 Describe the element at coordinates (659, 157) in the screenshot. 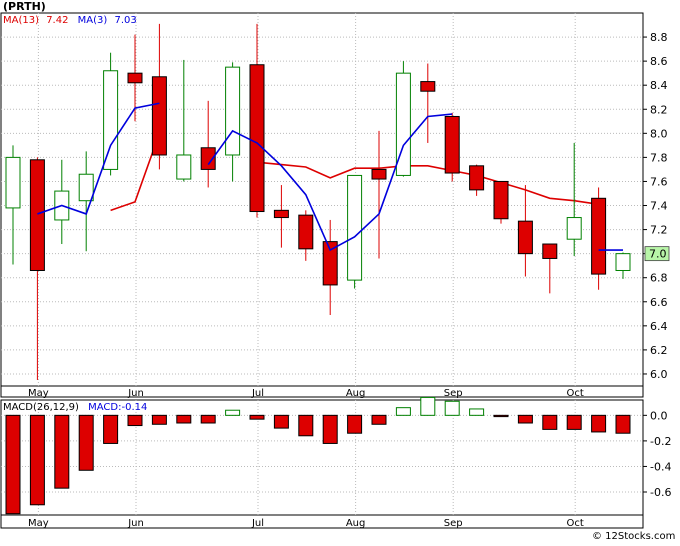

I see `price-tick-label: 7.8` at that location.